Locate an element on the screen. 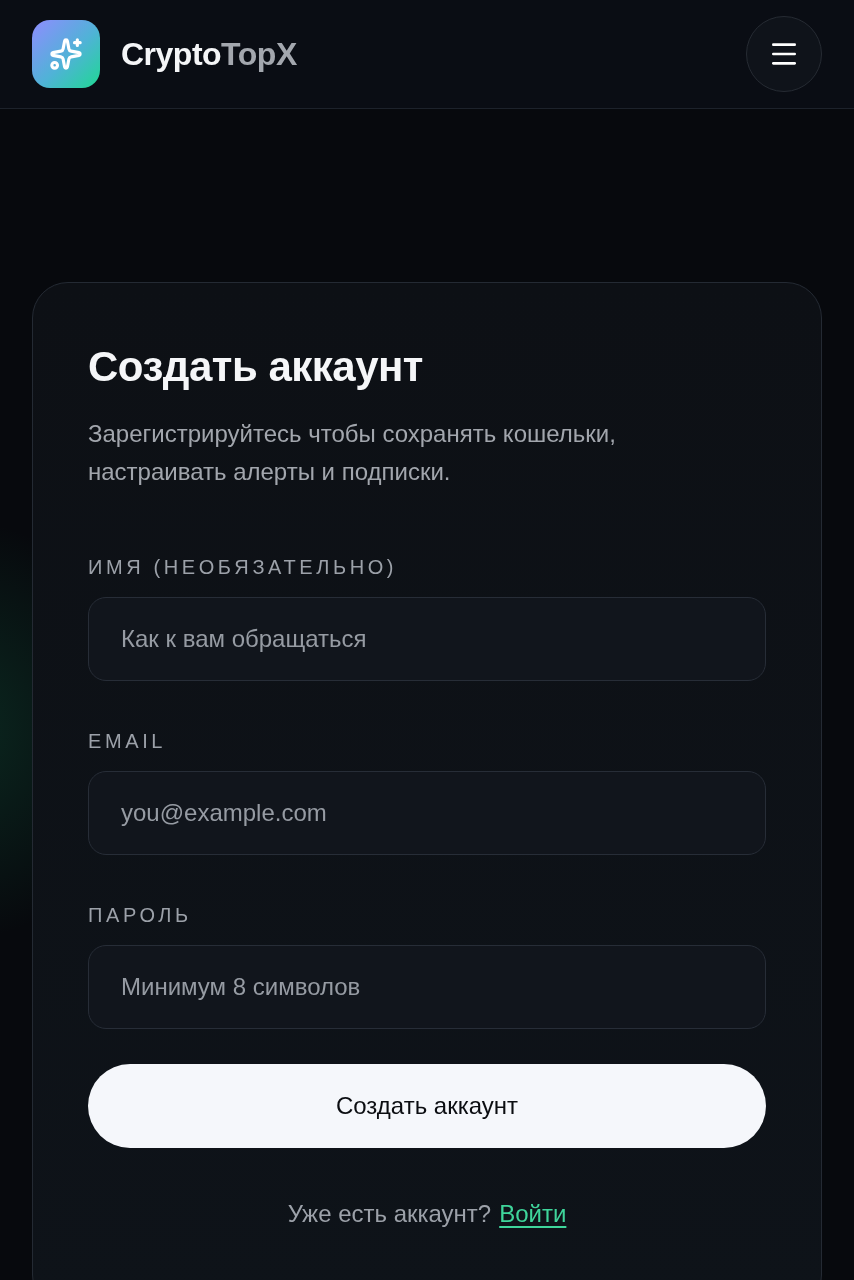 This screenshot has height=1280, width=854. input-field: you@example.com is located at coordinates (427, 813).